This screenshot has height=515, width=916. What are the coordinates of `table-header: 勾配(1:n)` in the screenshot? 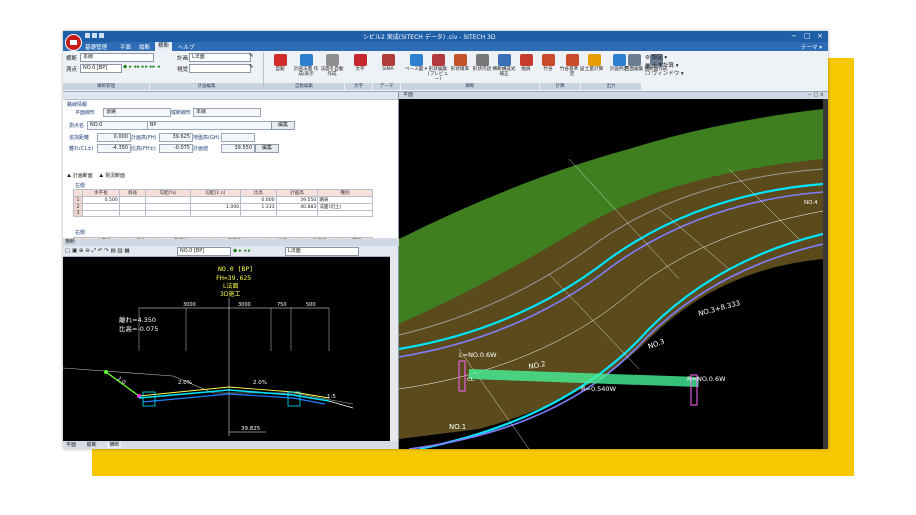 It's located at (215, 193).